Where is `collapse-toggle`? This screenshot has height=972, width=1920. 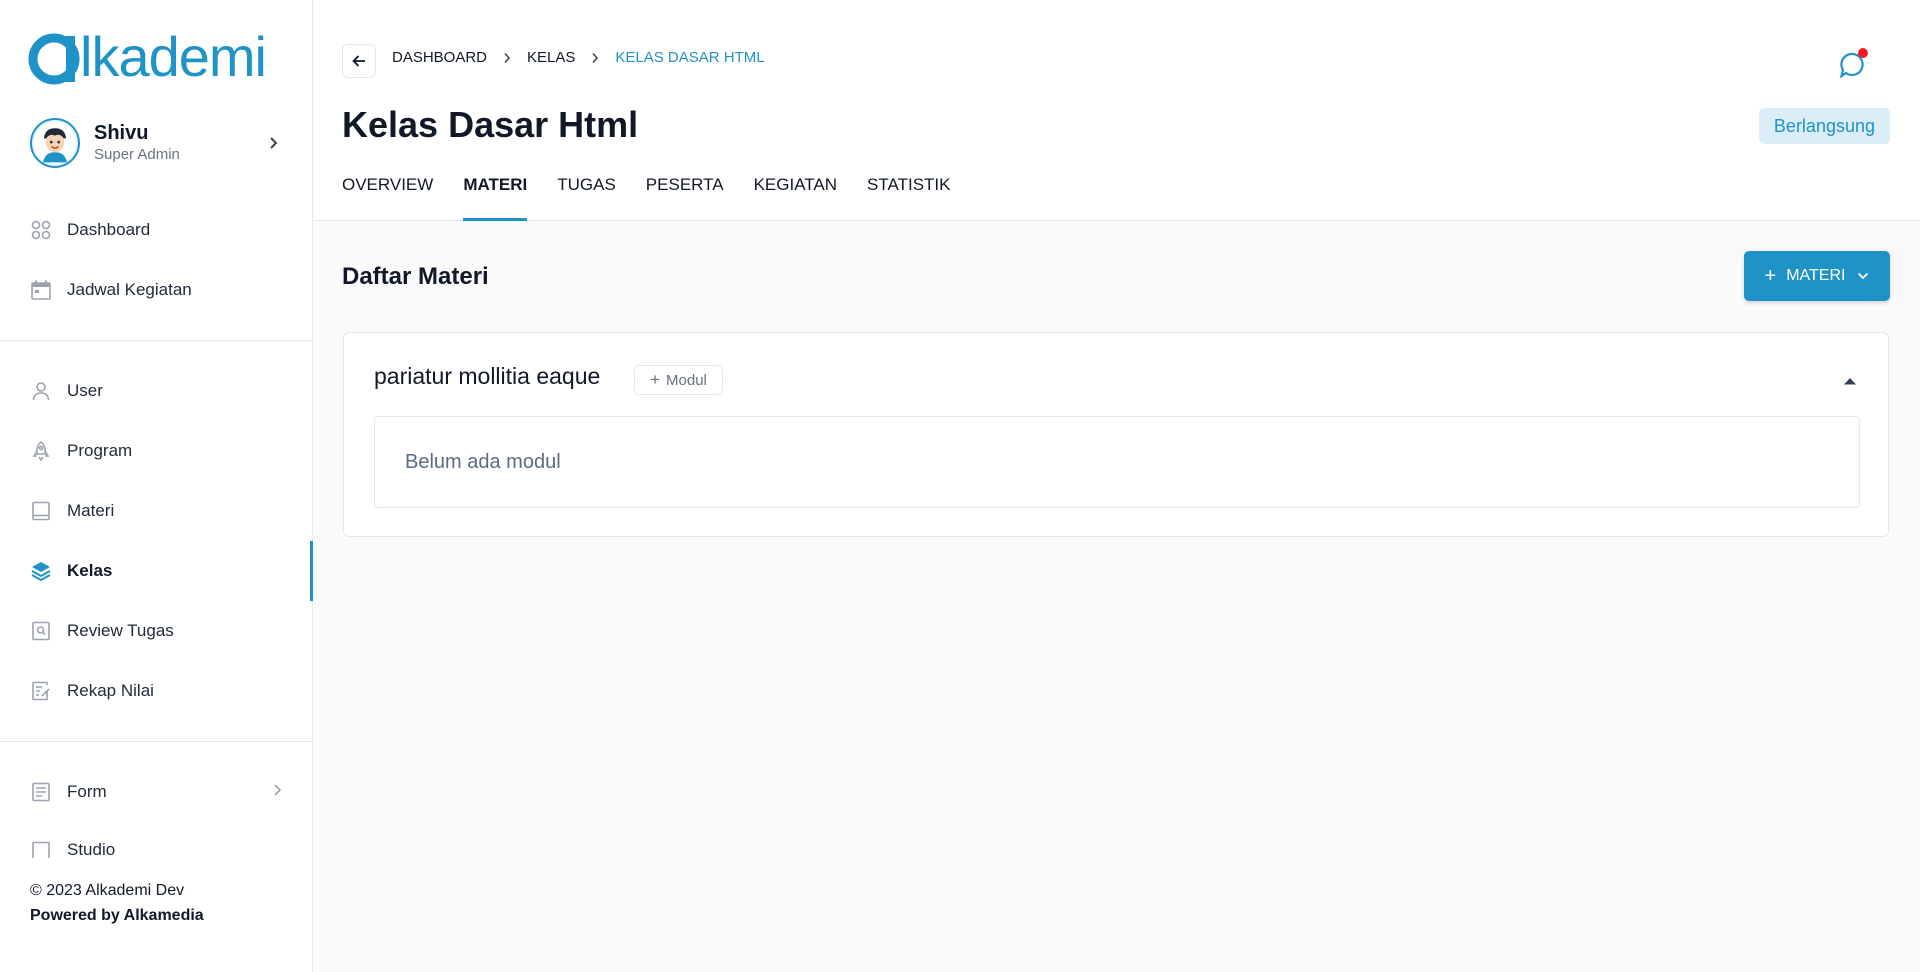
collapse-toggle is located at coordinates (1850, 381).